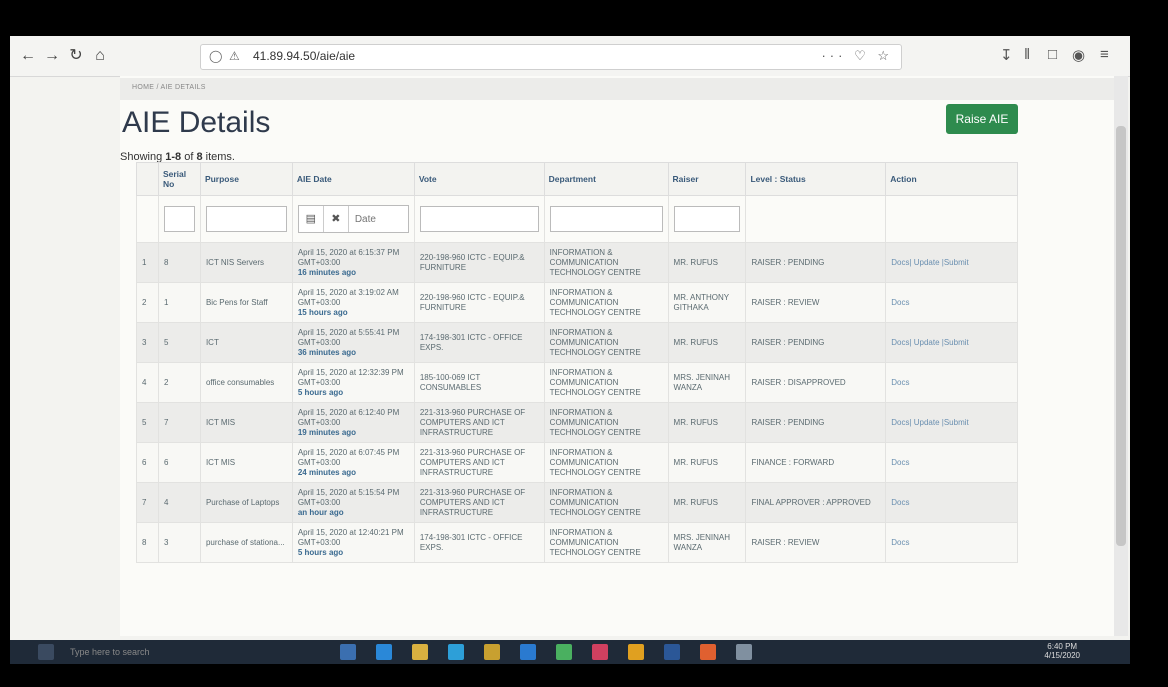  I want to click on row-index: 4, so click(147, 382).